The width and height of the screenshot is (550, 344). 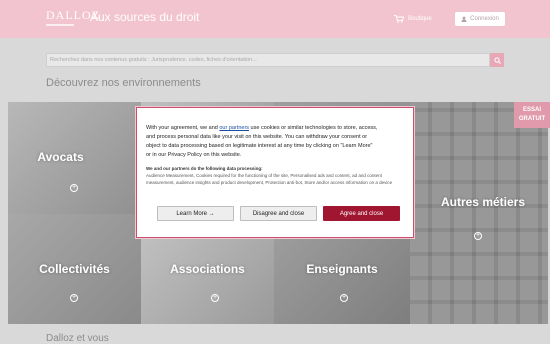 I want to click on partners-link: our partners, so click(x=234, y=128).